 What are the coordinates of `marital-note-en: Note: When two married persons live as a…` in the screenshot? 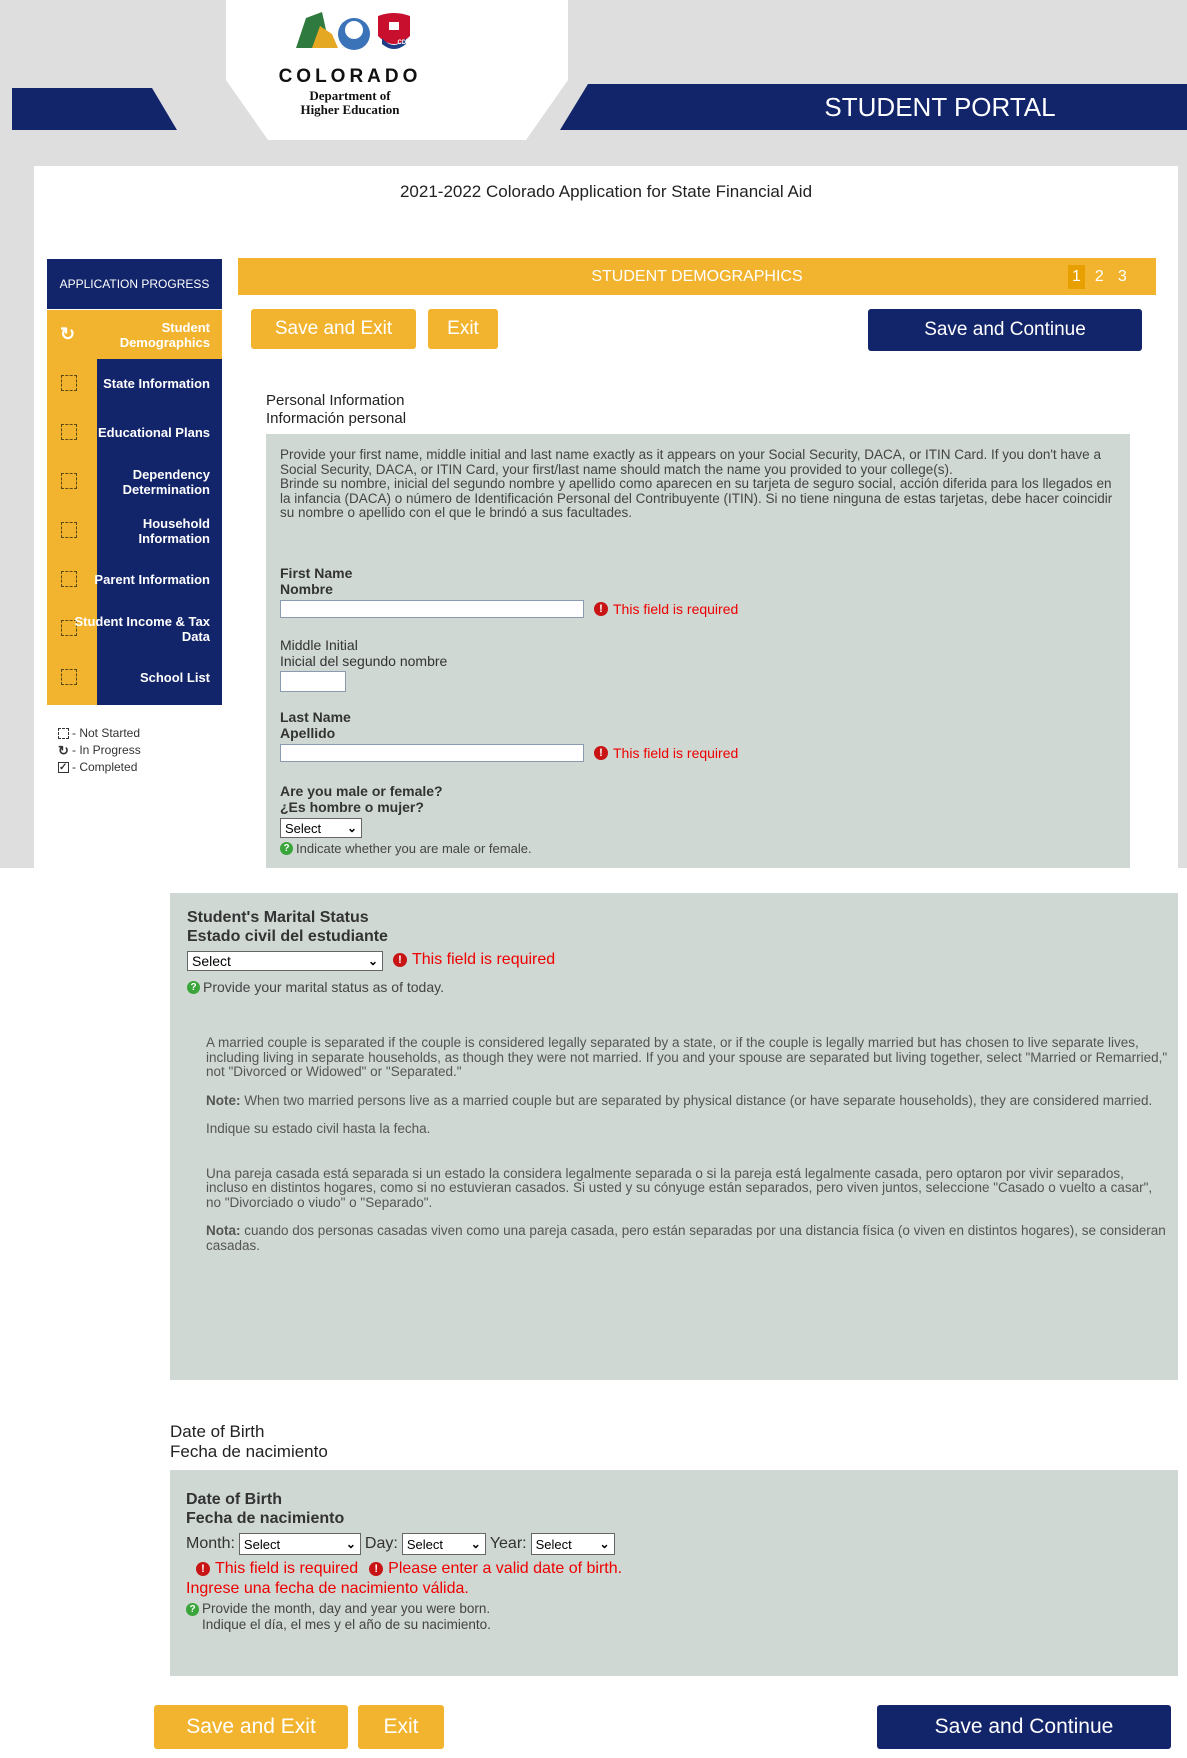 It's located at (679, 1100).